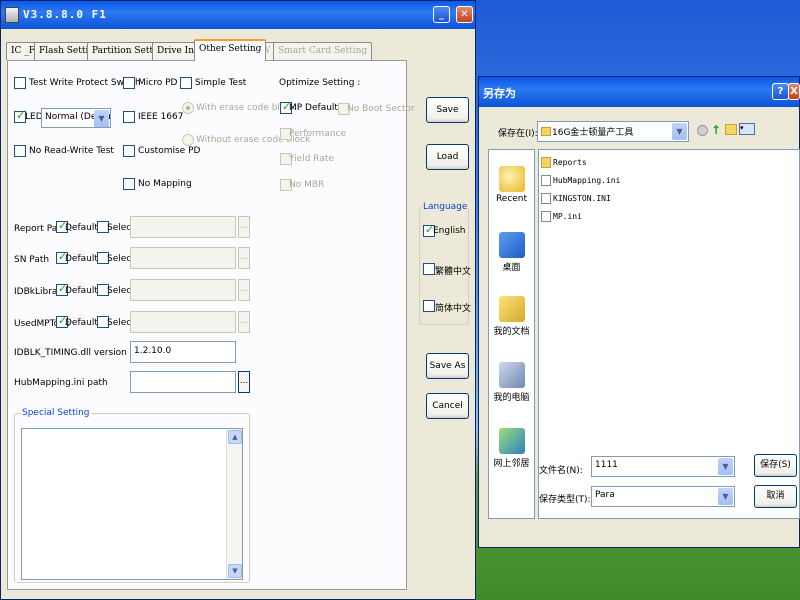 The width and height of the screenshot is (800, 600). I want to click on special-setting-group: Special Setting ▲ ▼, so click(132, 495).